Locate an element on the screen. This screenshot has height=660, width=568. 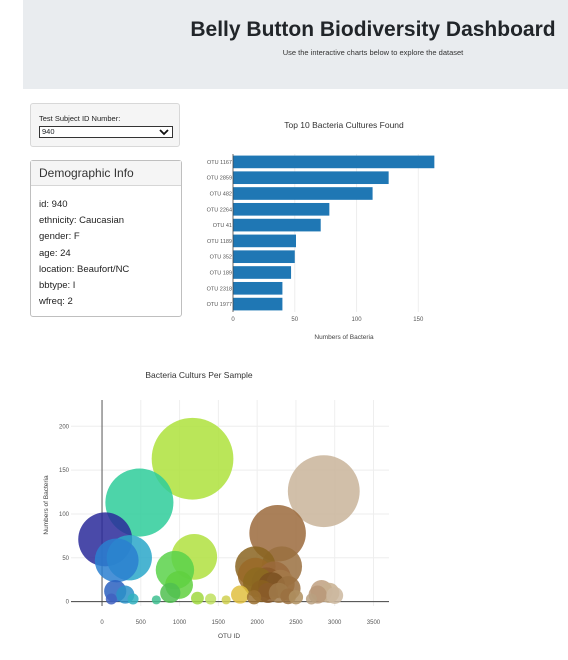
bubble-x-axis-label: OTU ID is located at coordinates (229, 636).